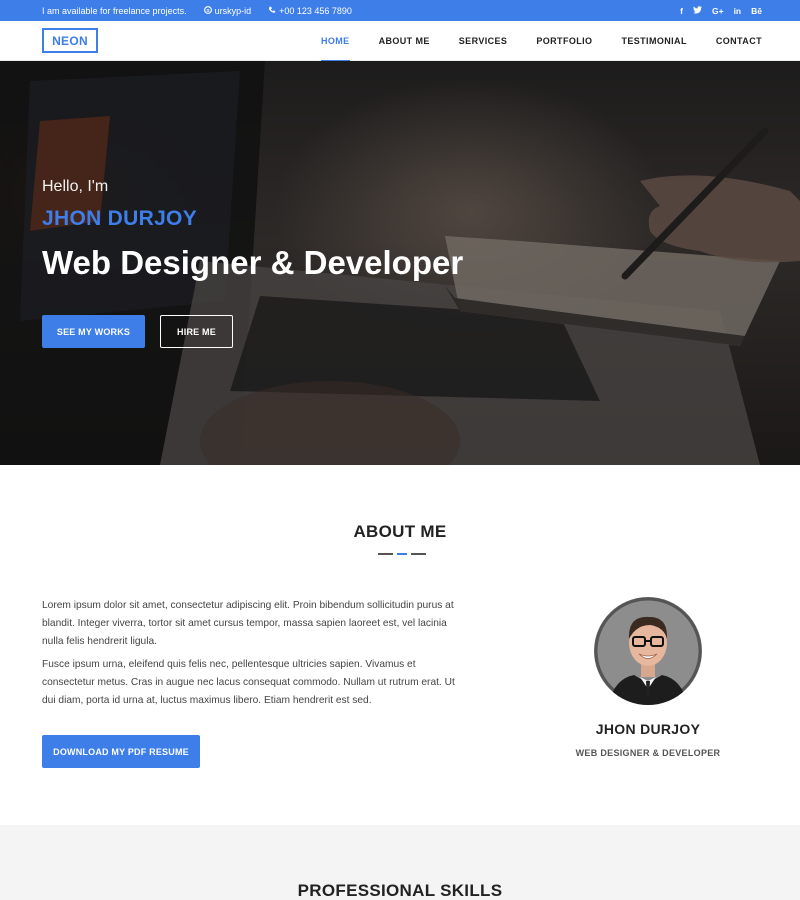  What do you see at coordinates (681, 11) in the screenshot?
I see `facebook-icon: f` at bounding box center [681, 11].